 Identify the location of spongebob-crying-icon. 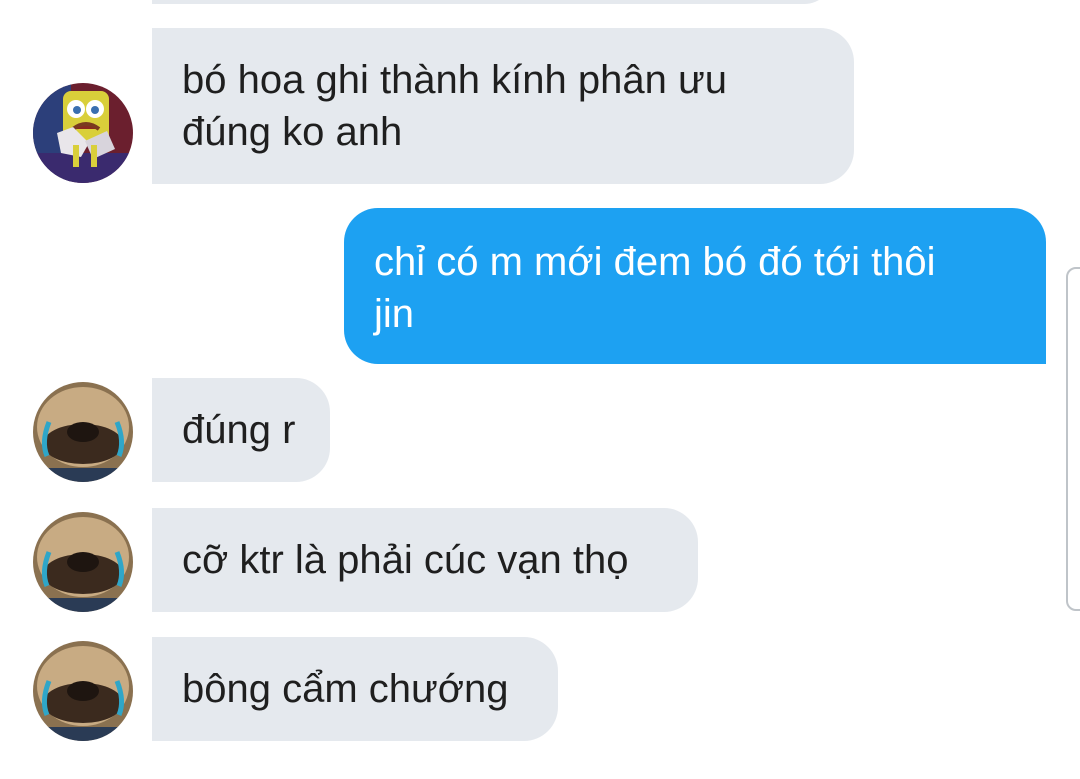
(83, 133).